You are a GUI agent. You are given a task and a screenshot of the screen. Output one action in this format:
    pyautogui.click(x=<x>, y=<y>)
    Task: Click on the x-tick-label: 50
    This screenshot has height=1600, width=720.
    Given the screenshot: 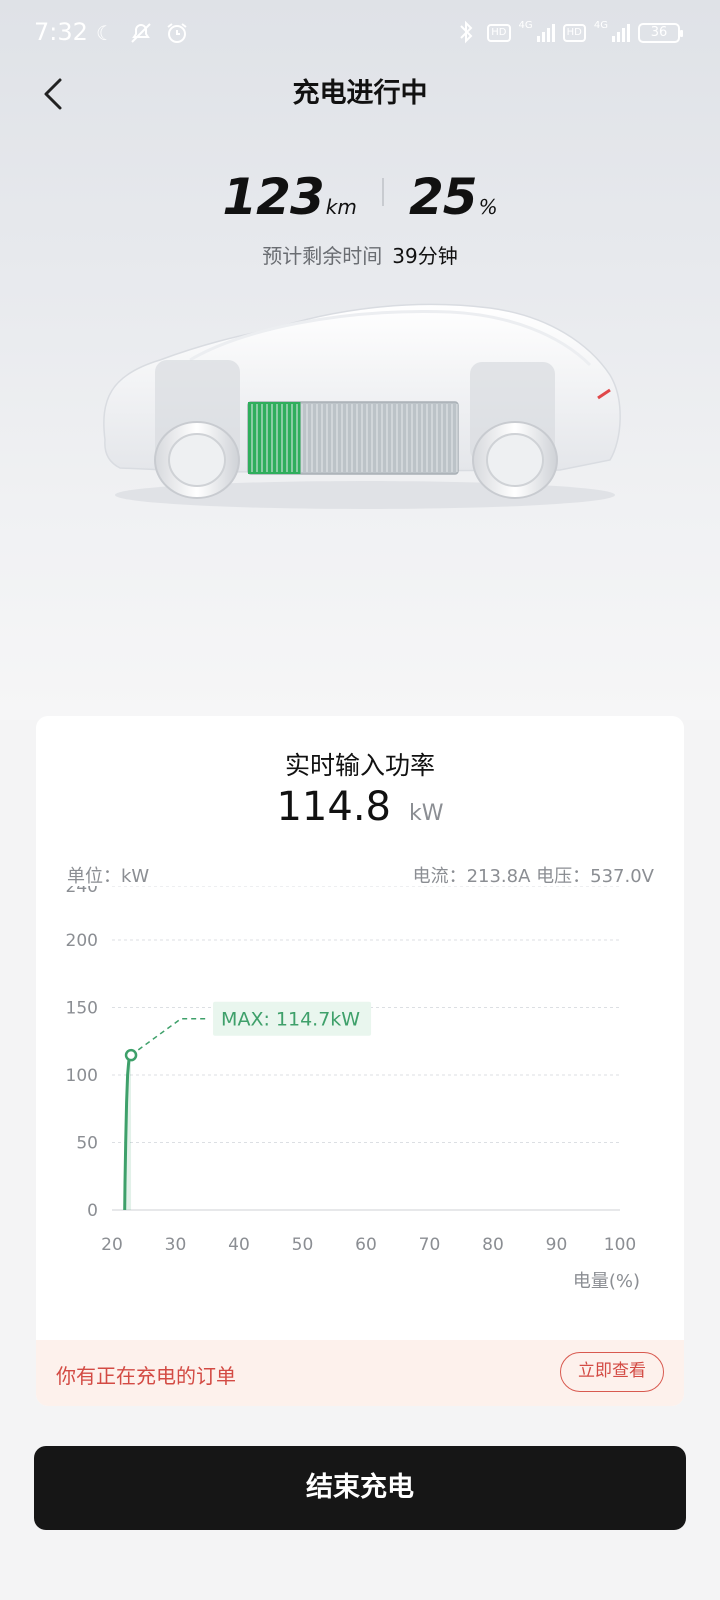 What is the action you would take?
    pyautogui.click(x=303, y=1245)
    